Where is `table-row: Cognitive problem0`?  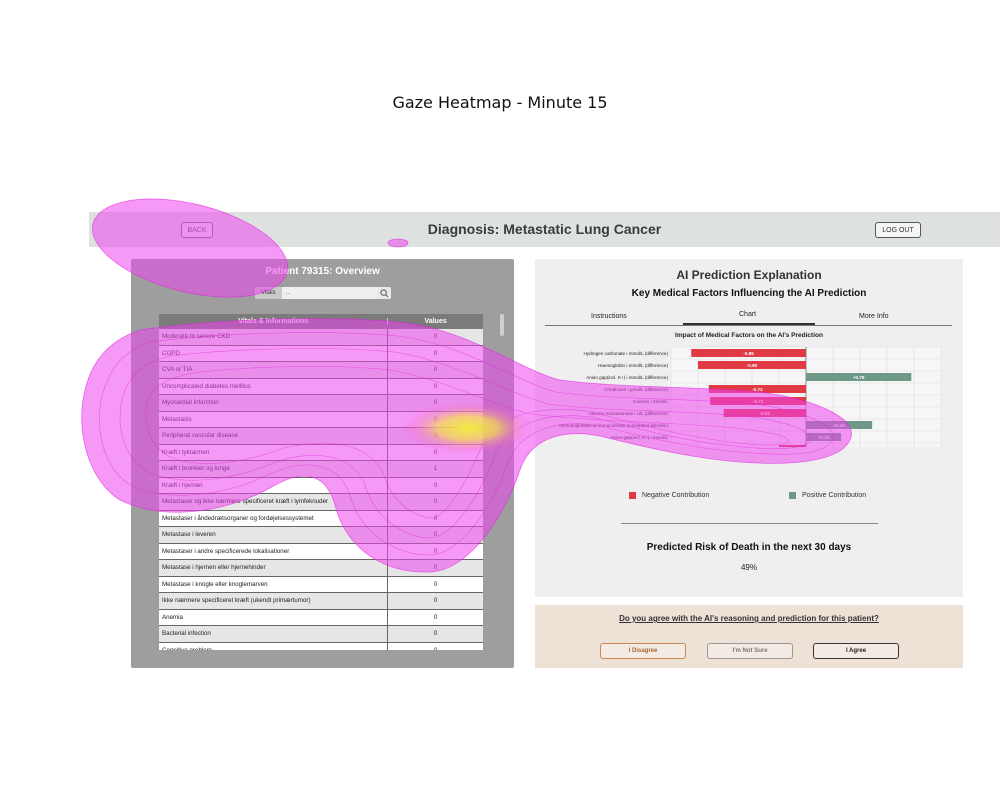
table-row: Cognitive problem0 is located at coordinates (321, 646).